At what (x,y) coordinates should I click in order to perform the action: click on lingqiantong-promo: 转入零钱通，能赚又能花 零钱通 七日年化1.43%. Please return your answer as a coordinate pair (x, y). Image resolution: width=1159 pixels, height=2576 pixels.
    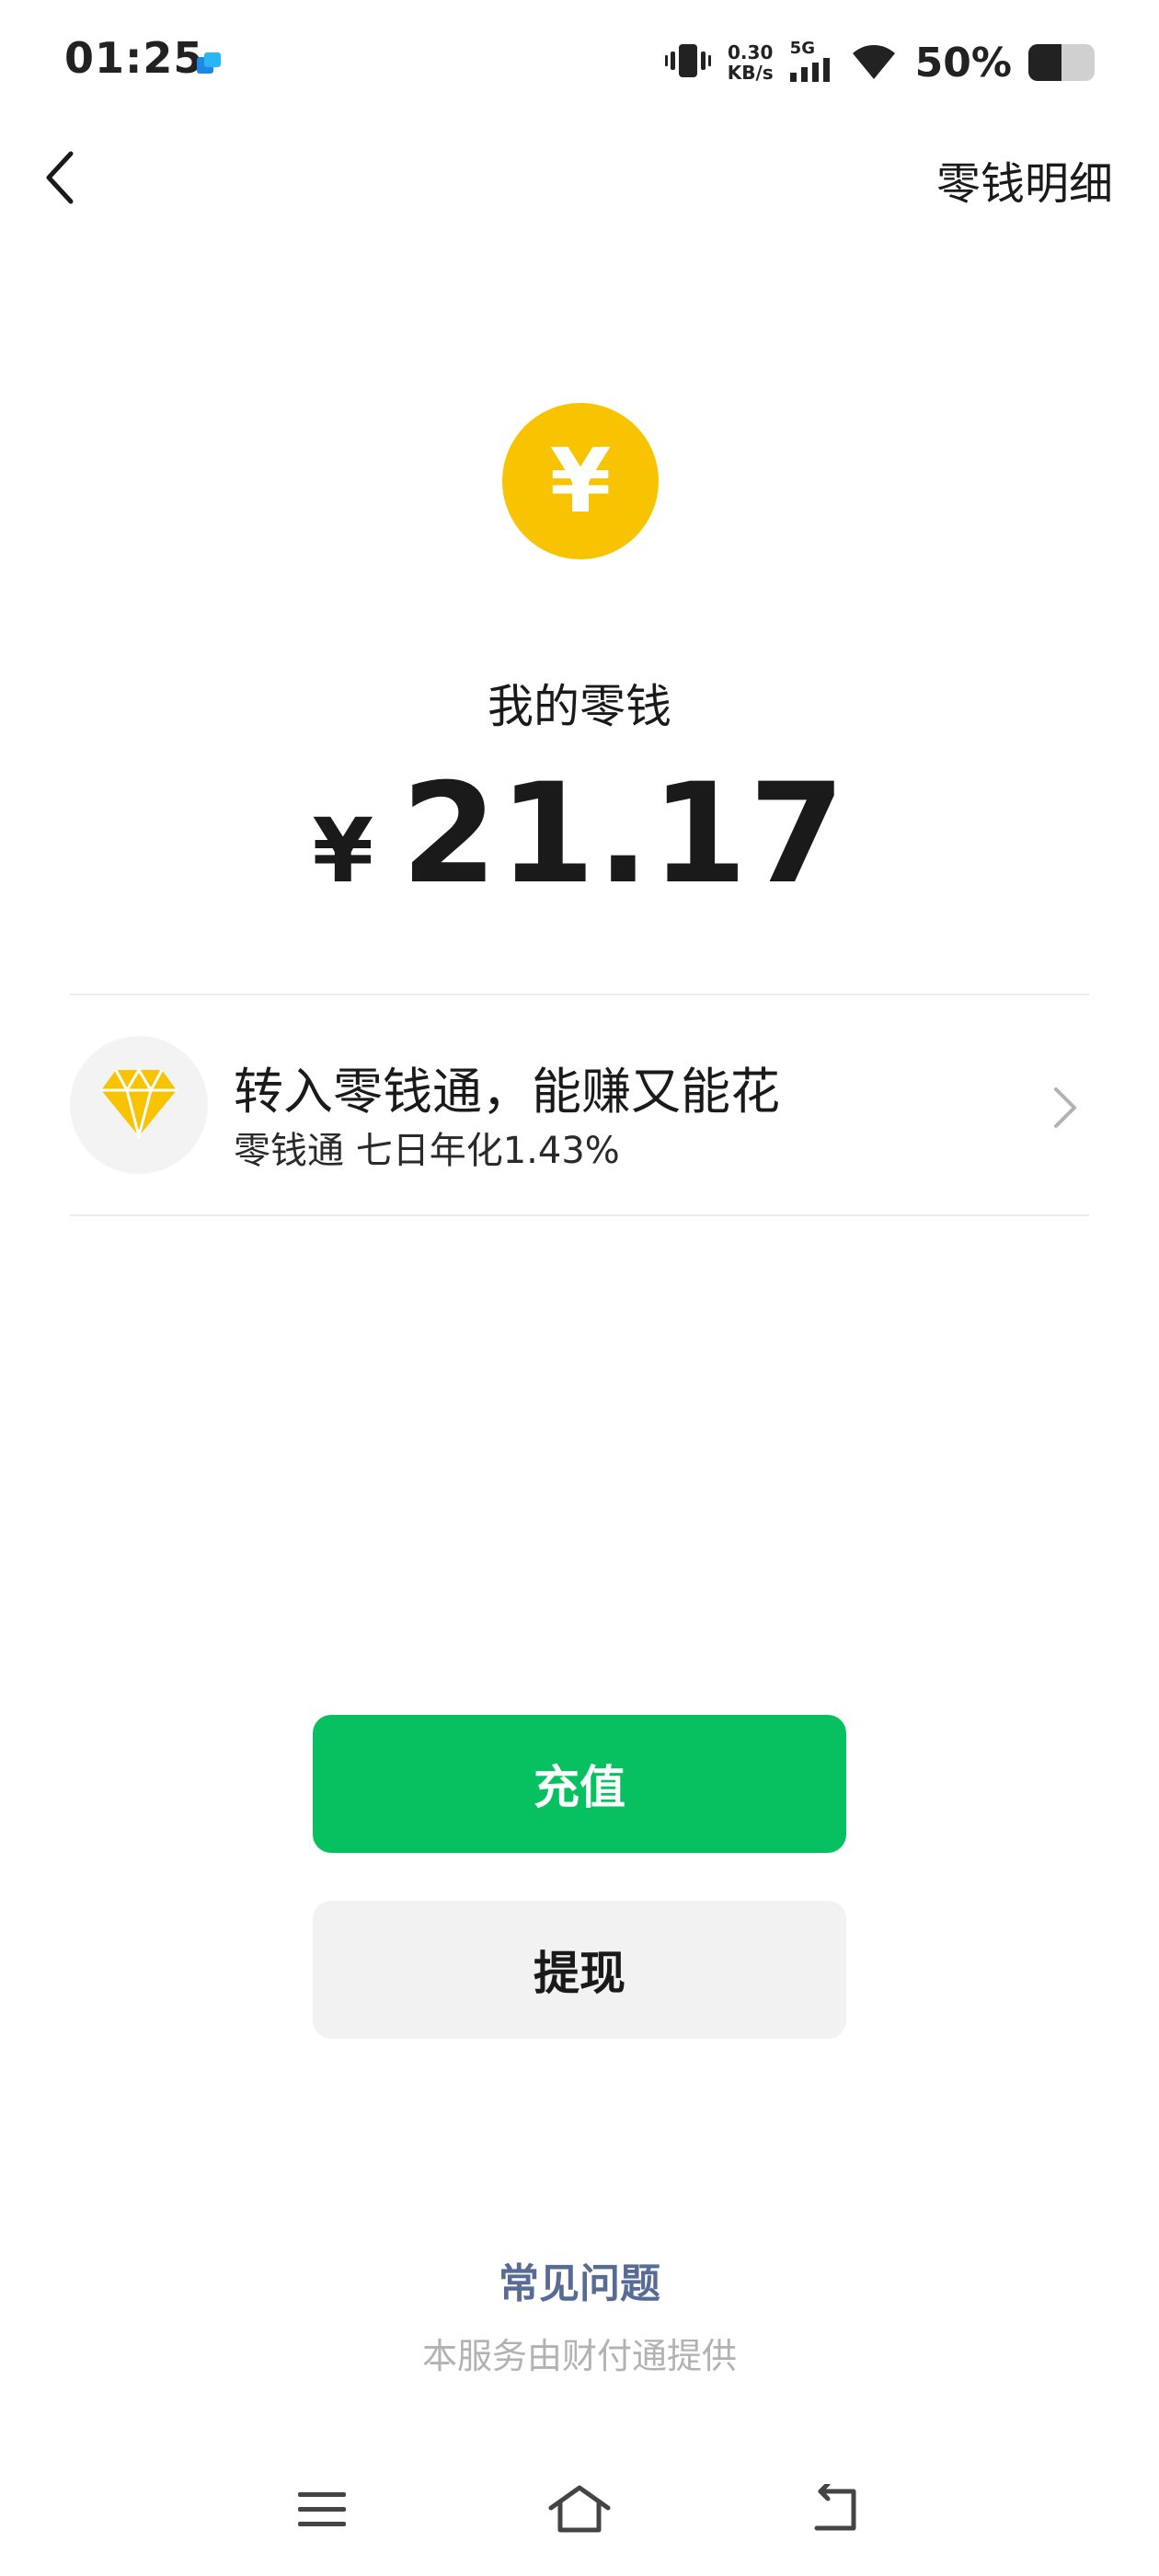
    Looking at the image, I should click on (579, 1105).